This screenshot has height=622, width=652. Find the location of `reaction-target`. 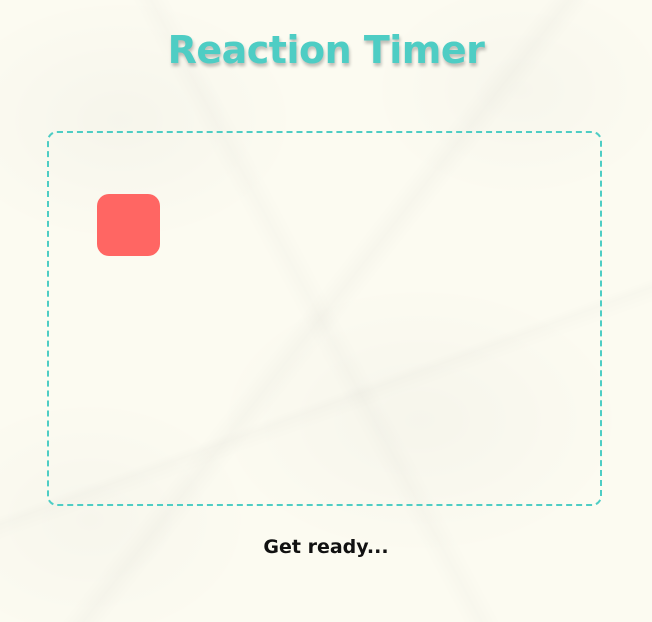

reaction-target is located at coordinates (128, 225).